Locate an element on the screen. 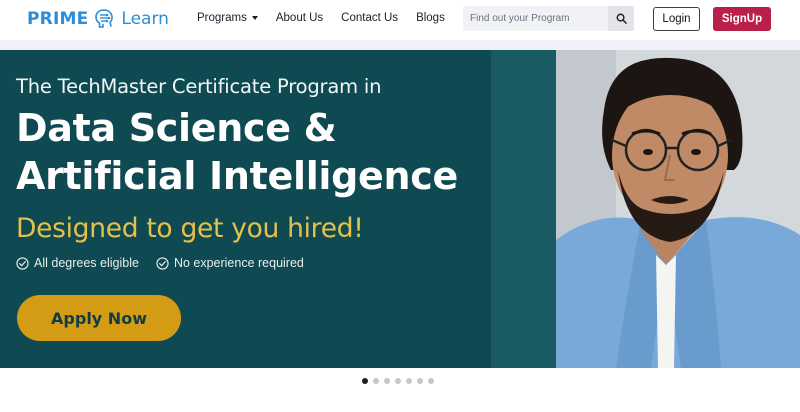 The width and height of the screenshot is (800, 412). search-input is located at coordinates (535, 18).